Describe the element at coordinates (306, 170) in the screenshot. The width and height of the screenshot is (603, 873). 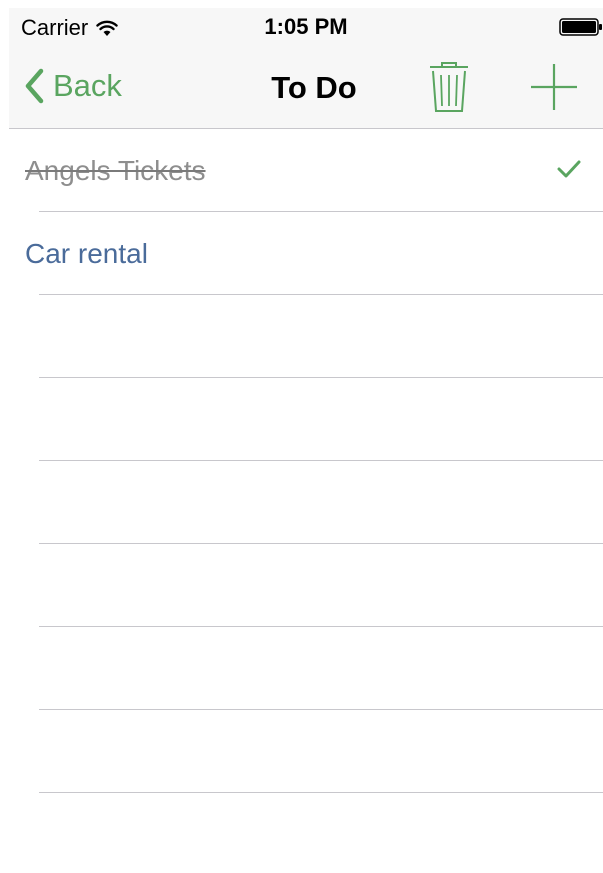
I see `list-item: Angels Tickets` at that location.